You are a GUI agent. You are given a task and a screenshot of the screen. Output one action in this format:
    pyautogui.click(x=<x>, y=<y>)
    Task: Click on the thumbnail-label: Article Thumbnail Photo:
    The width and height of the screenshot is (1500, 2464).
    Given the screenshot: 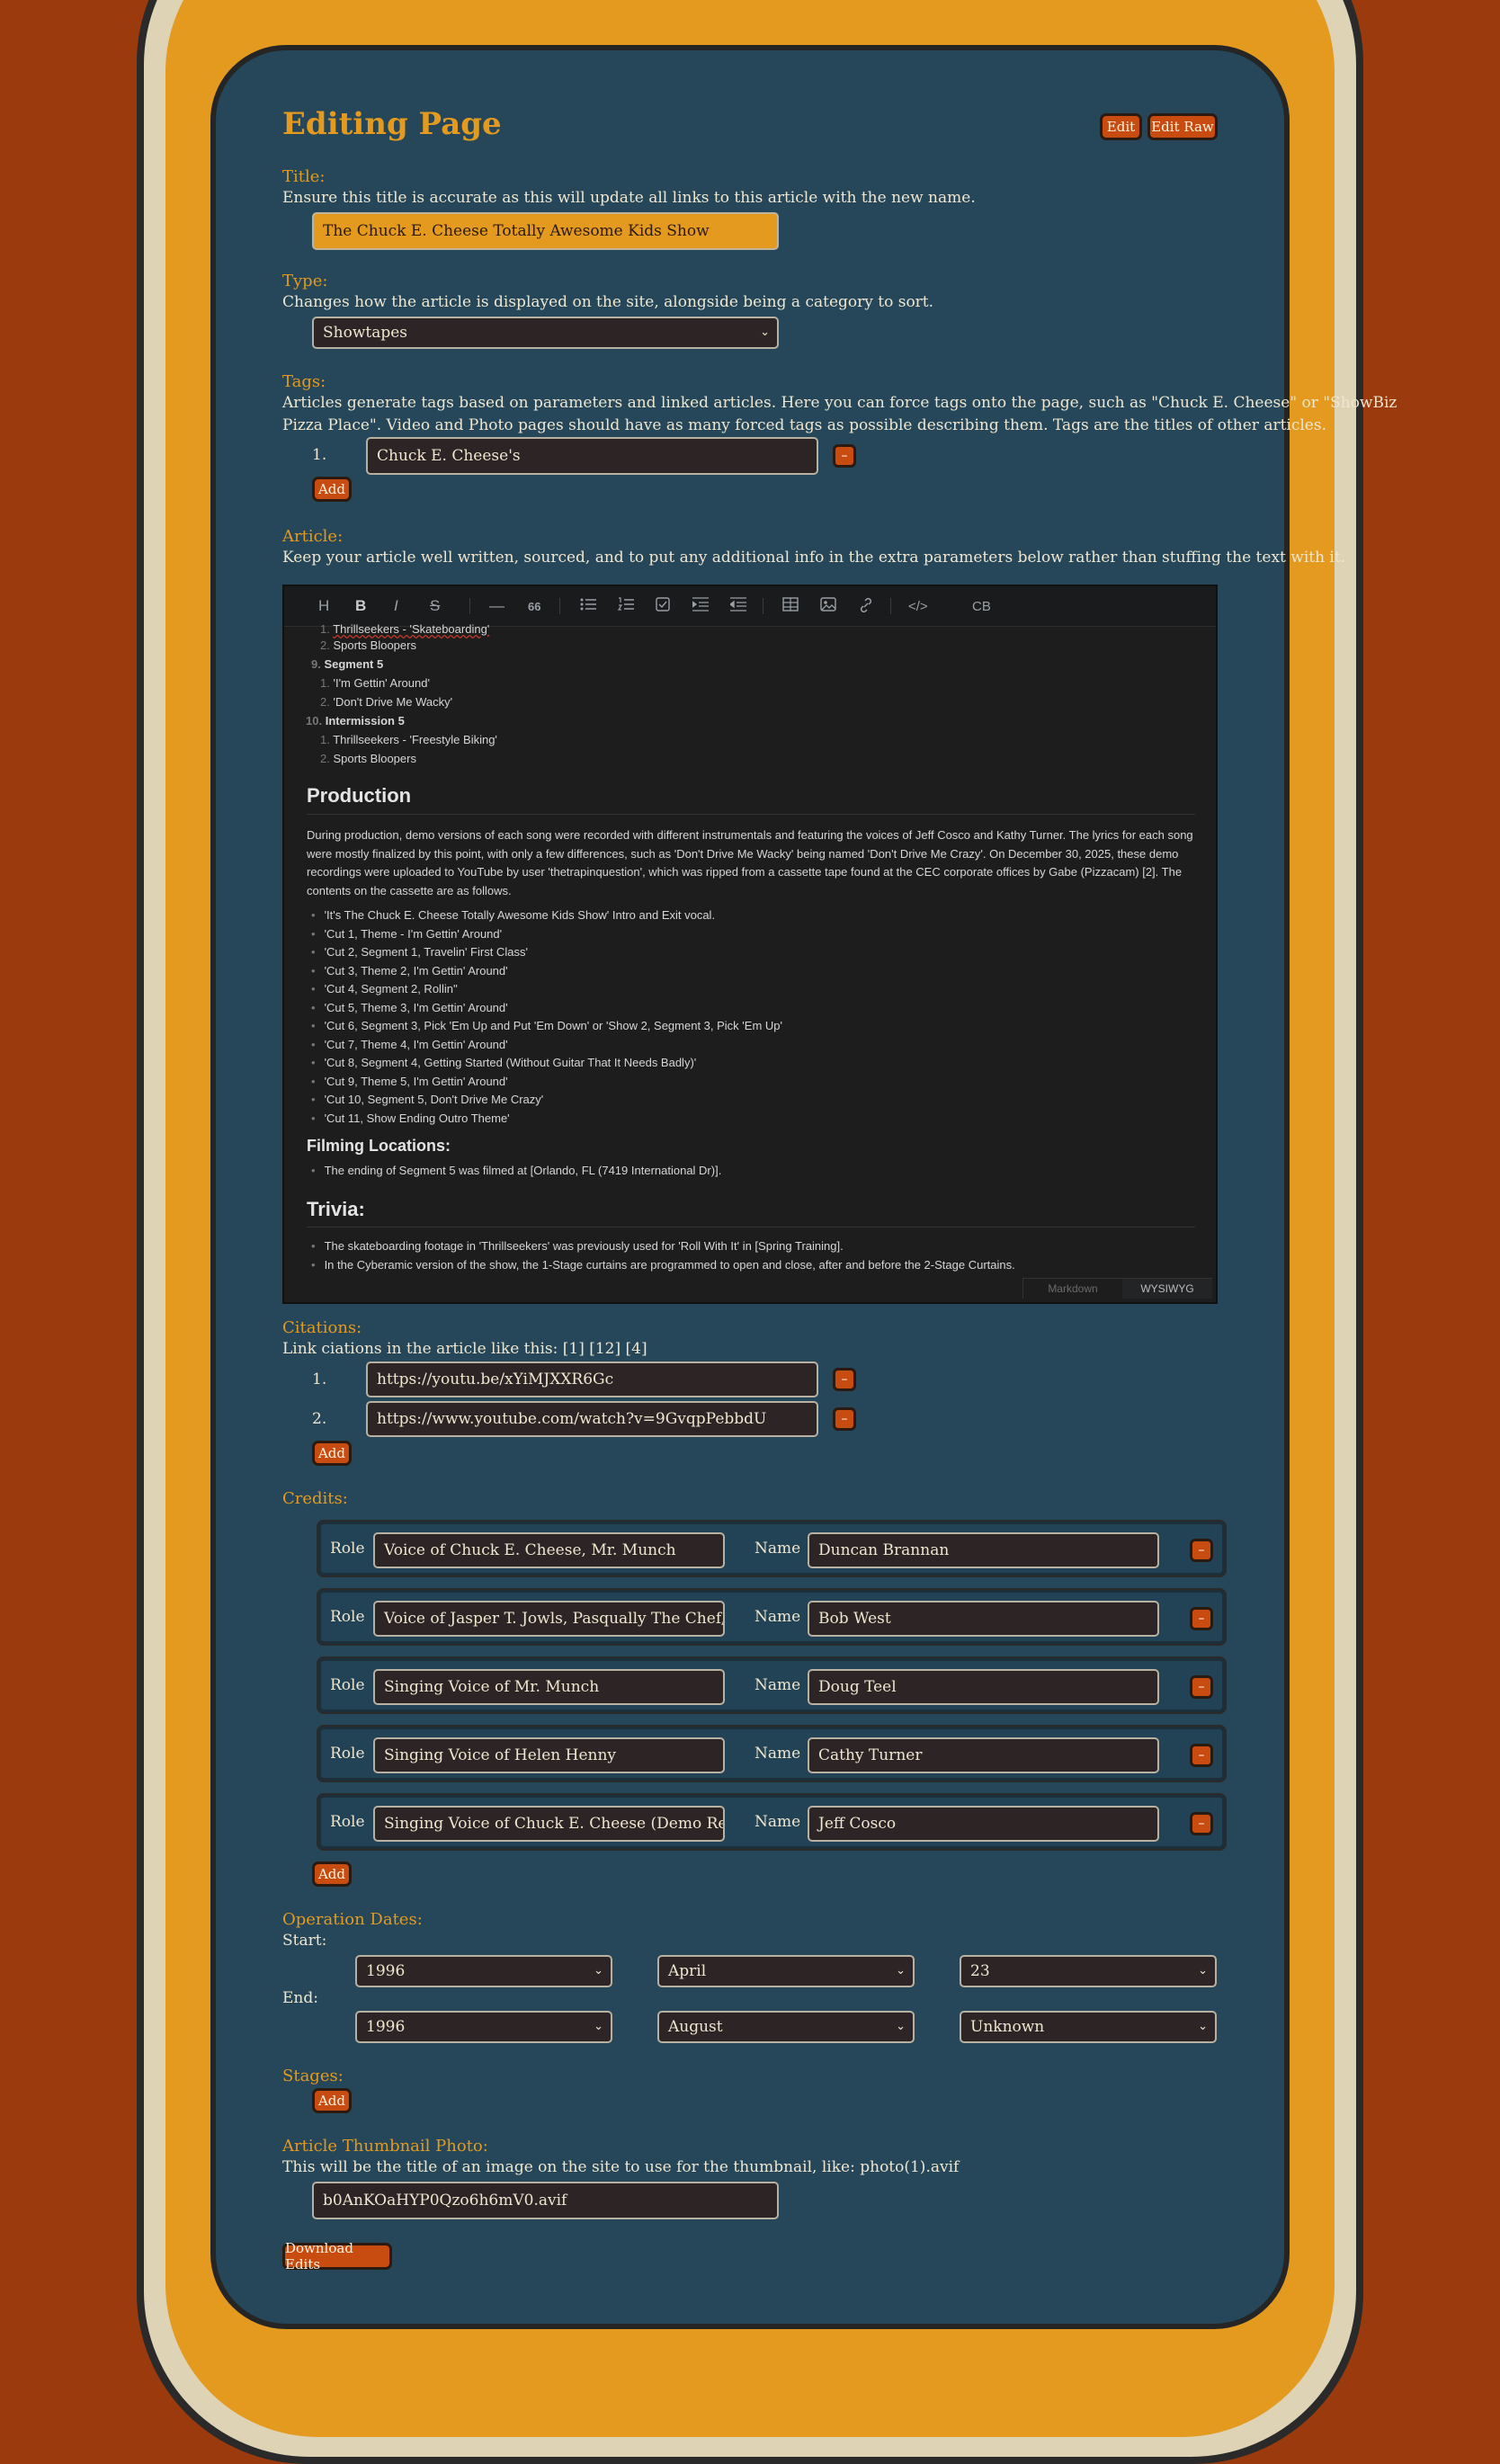 What is the action you would take?
    pyautogui.click(x=385, y=2146)
    